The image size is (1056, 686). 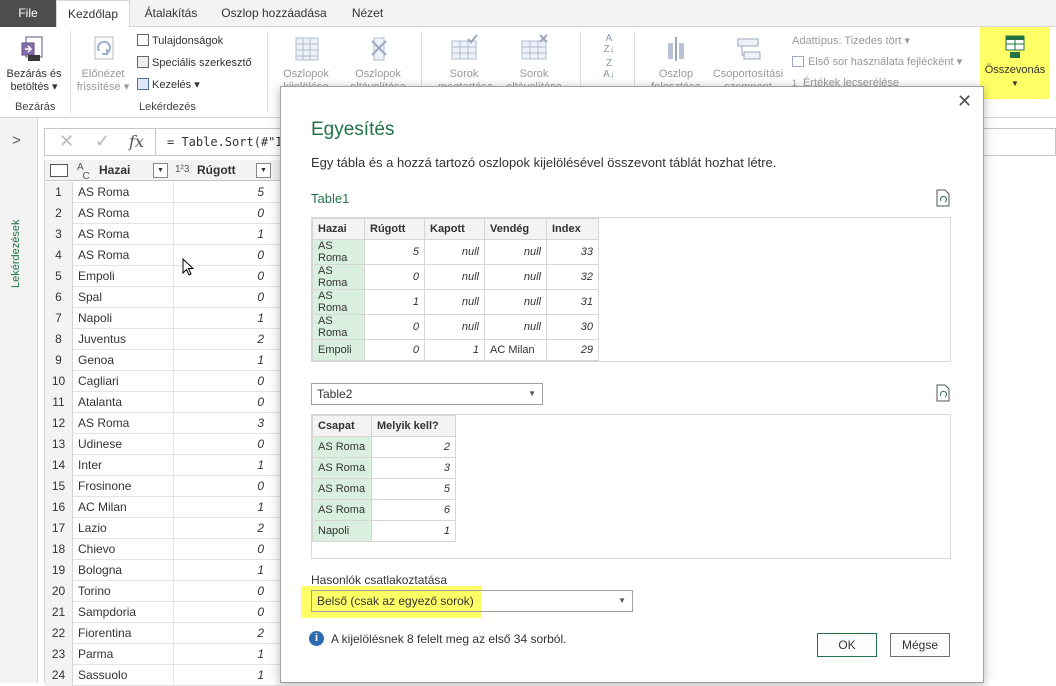 What do you see at coordinates (472, 601) in the screenshot?
I see `join-kind-select: Belső (csak az egyező sorok) ▼` at bounding box center [472, 601].